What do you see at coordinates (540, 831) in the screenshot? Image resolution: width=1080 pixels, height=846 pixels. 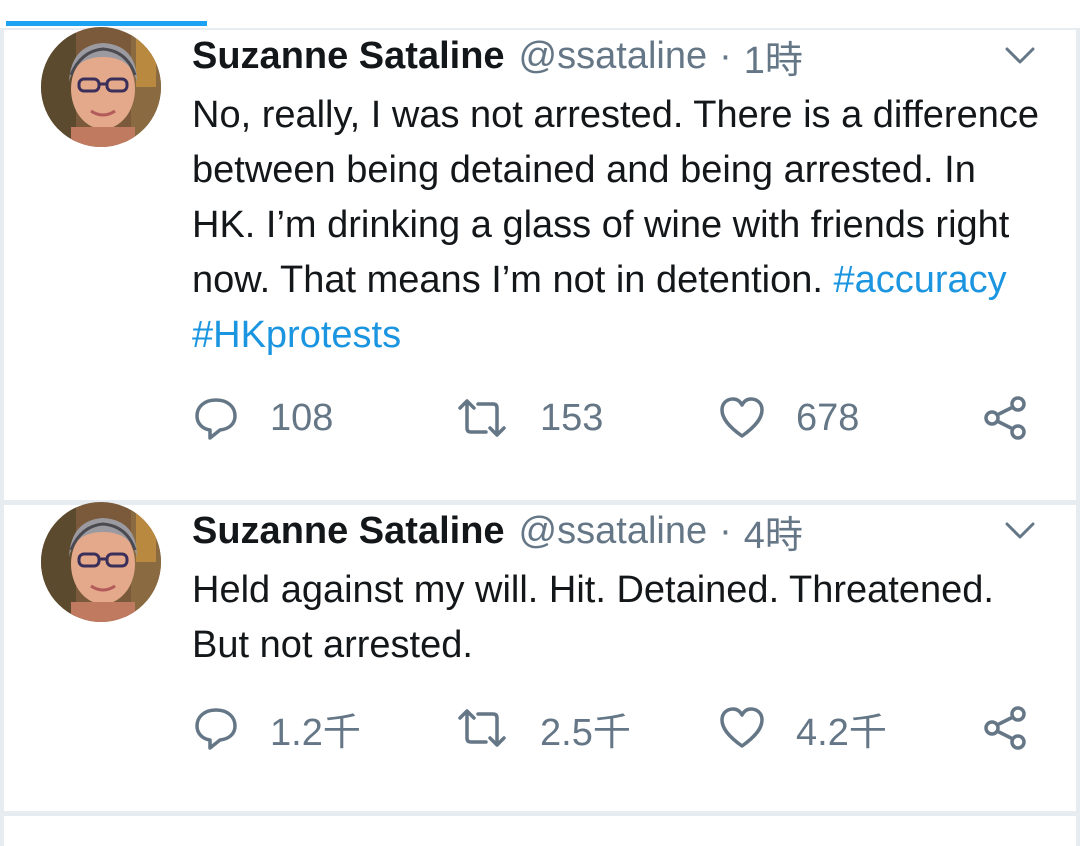 I see `tweet-partial` at bounding box center [540, 831].